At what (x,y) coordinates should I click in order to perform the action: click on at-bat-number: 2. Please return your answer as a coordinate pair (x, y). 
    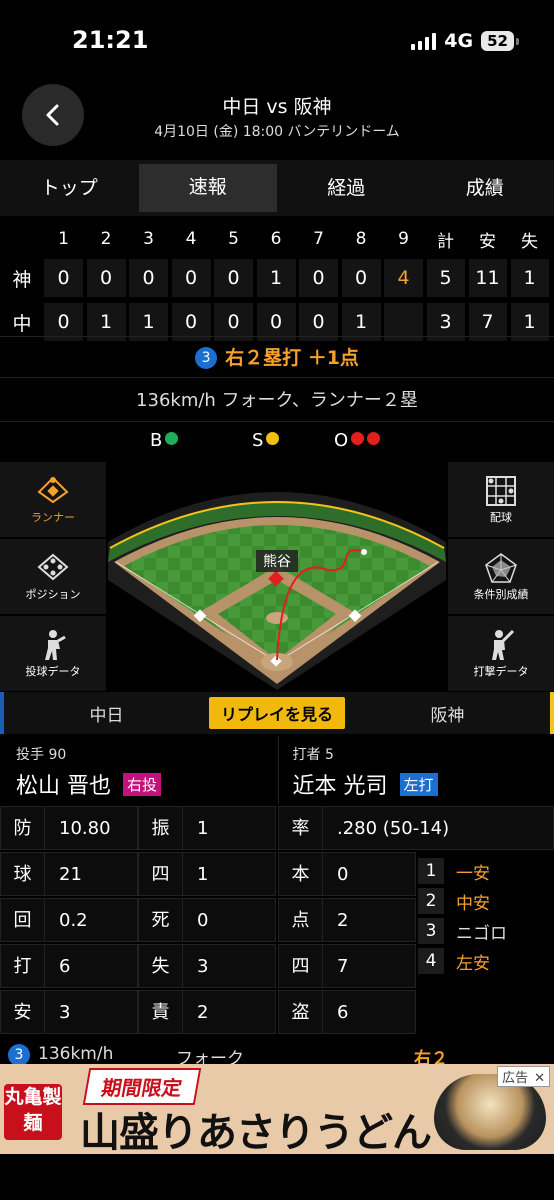
    Looking at the image, I should click on (431, 901).